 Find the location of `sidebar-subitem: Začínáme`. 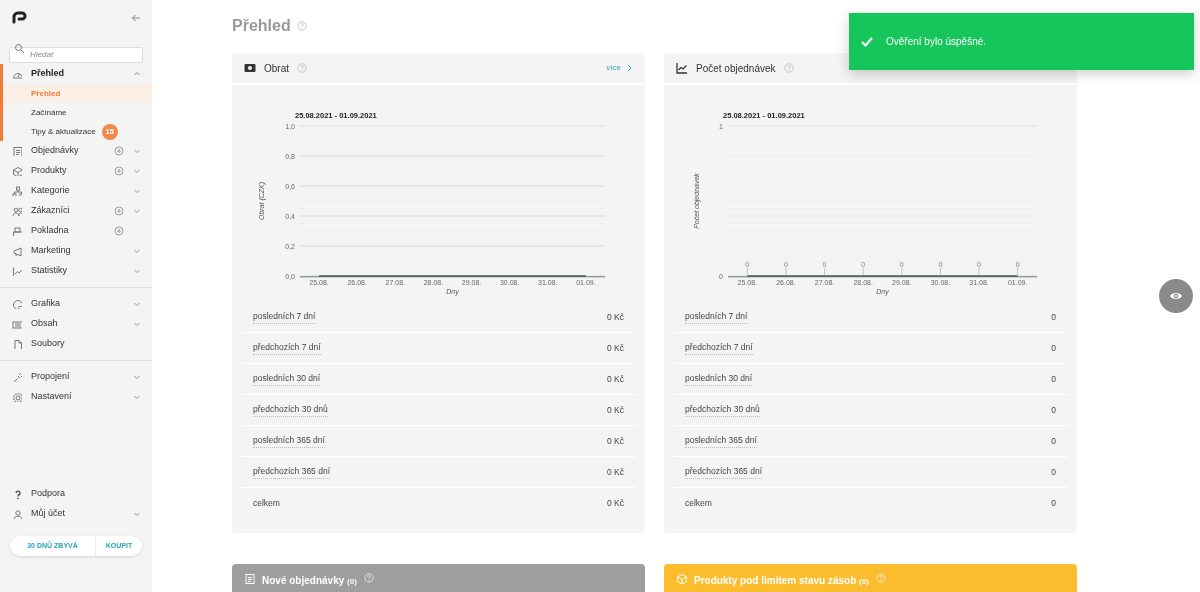

sidebar-subitem: Začínáme is located at coordinates (76, 112).